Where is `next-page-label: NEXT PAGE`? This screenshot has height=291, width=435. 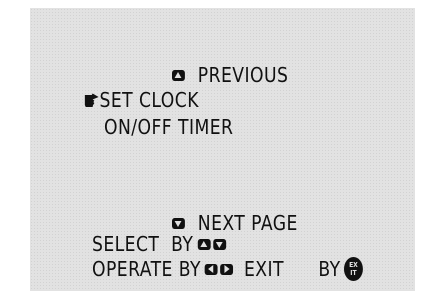 next-page-label: NEXT PAGE is located at coordinates (247, 223).